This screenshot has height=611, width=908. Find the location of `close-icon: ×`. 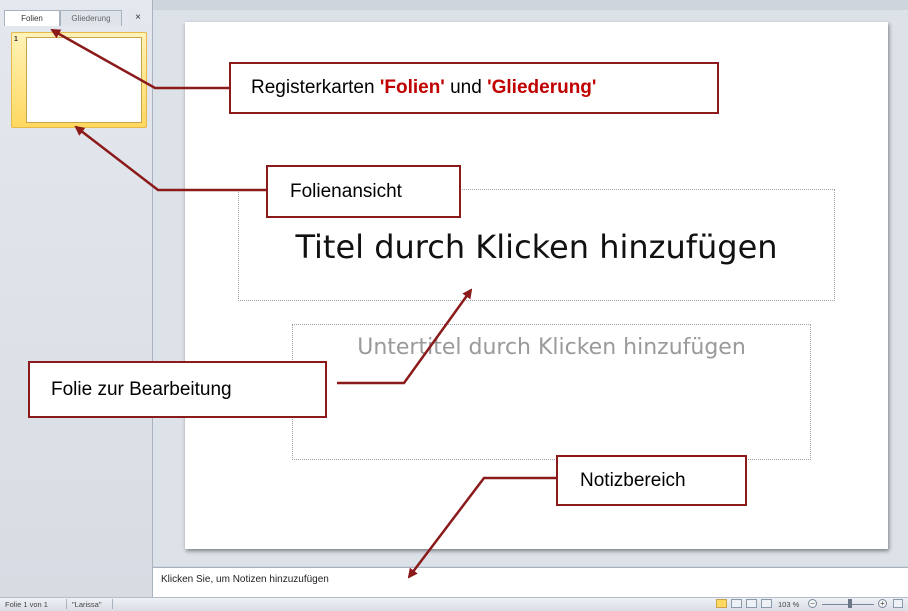

close-icon: × is located at coordinates (138, 18).